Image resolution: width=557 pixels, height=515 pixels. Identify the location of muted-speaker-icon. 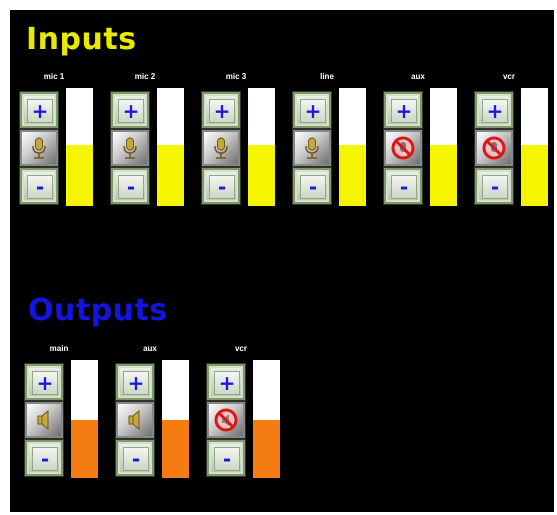
(226, 420).